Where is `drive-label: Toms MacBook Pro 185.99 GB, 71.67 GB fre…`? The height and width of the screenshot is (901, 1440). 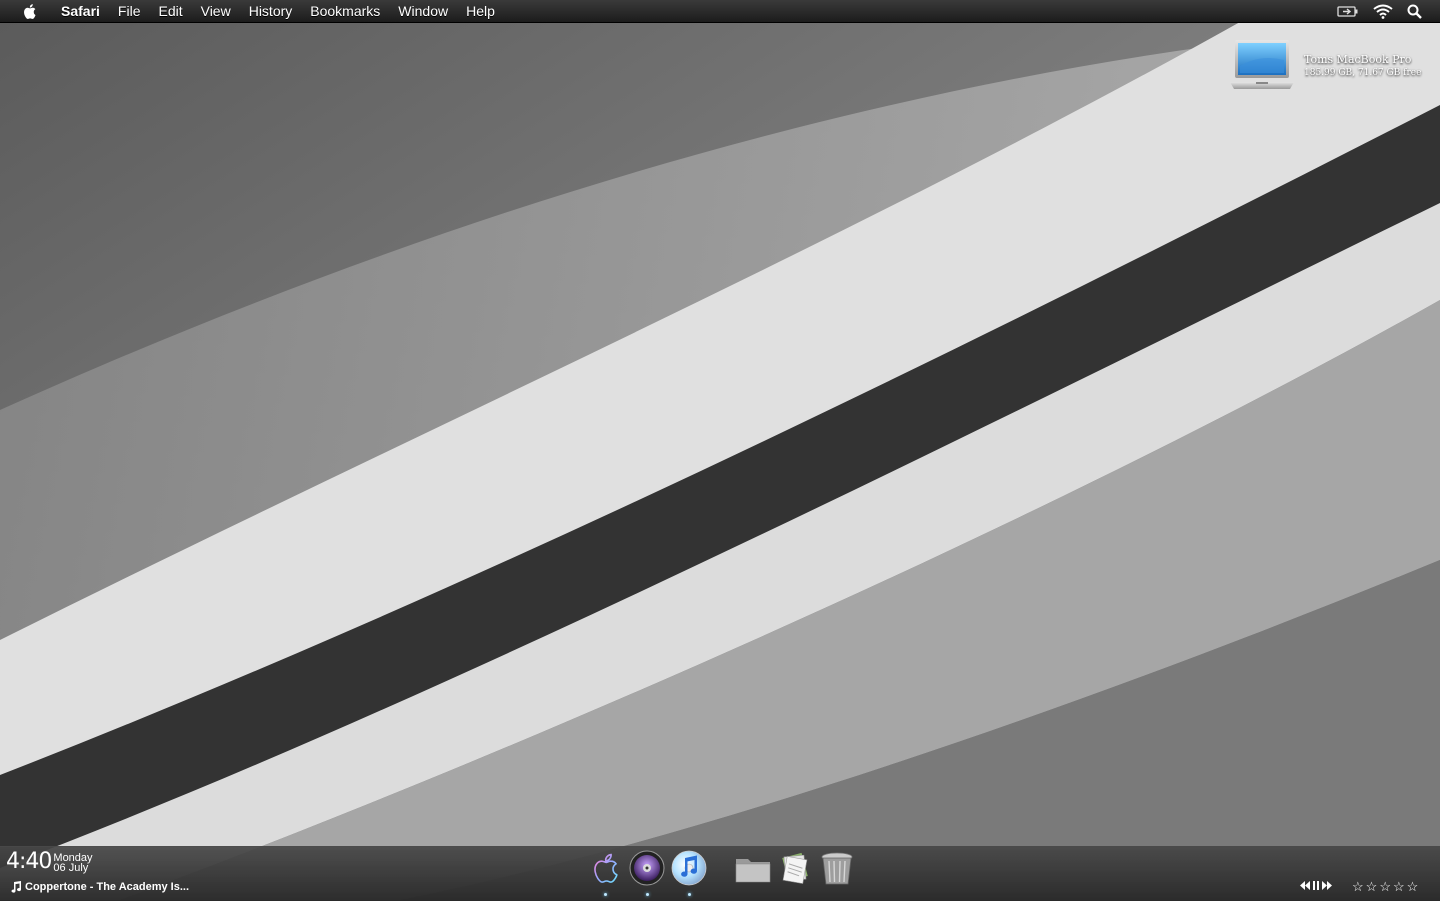 drive-label: Toms MacBook Pro 185.99 GB, 71.67 GB fre… is located at coordinates (1362, 65).